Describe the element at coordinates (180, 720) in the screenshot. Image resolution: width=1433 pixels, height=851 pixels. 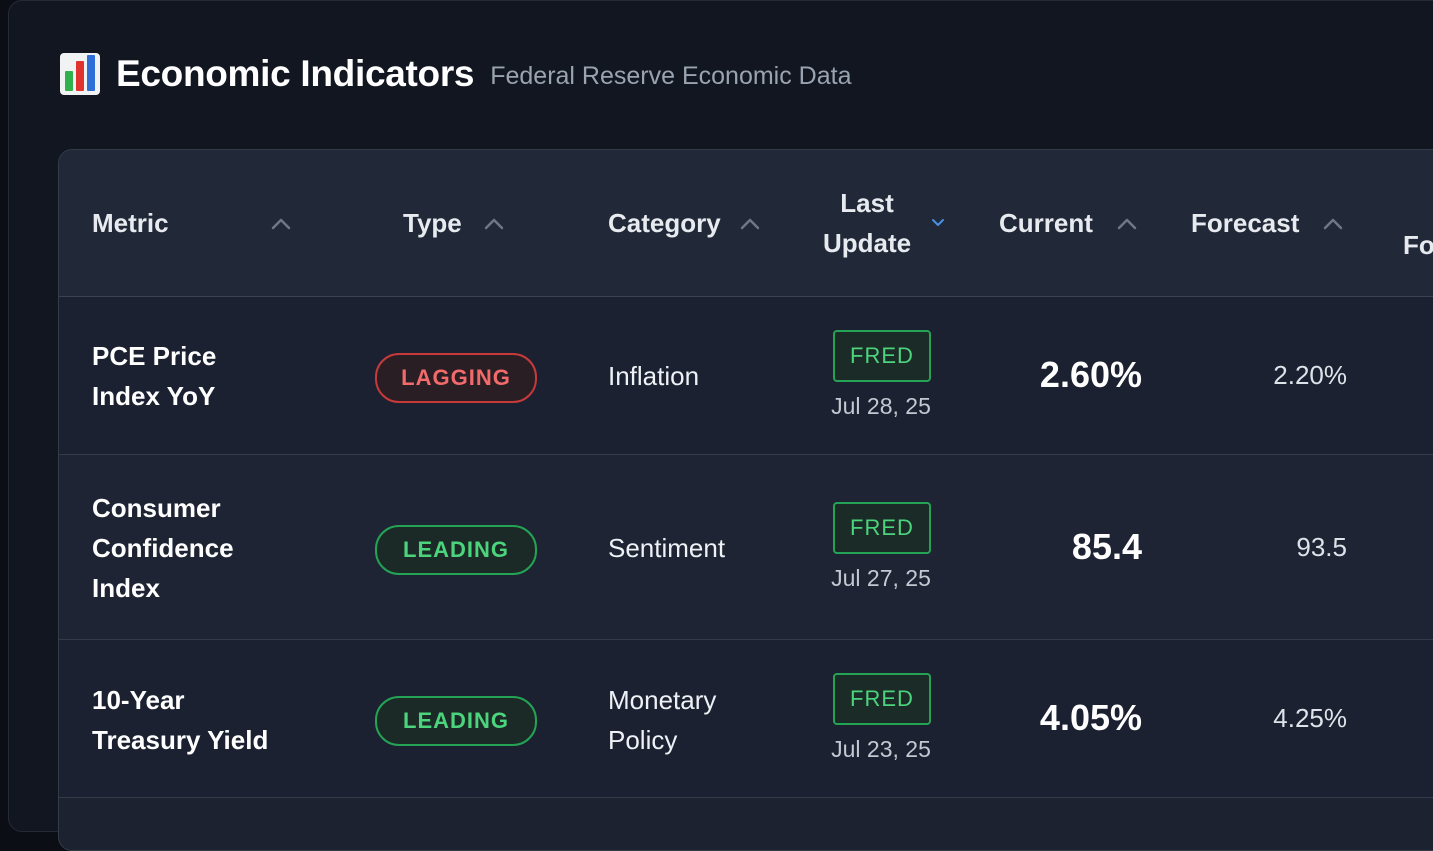
I see `metric-name: 10-Year Treasury Yield` at that location.